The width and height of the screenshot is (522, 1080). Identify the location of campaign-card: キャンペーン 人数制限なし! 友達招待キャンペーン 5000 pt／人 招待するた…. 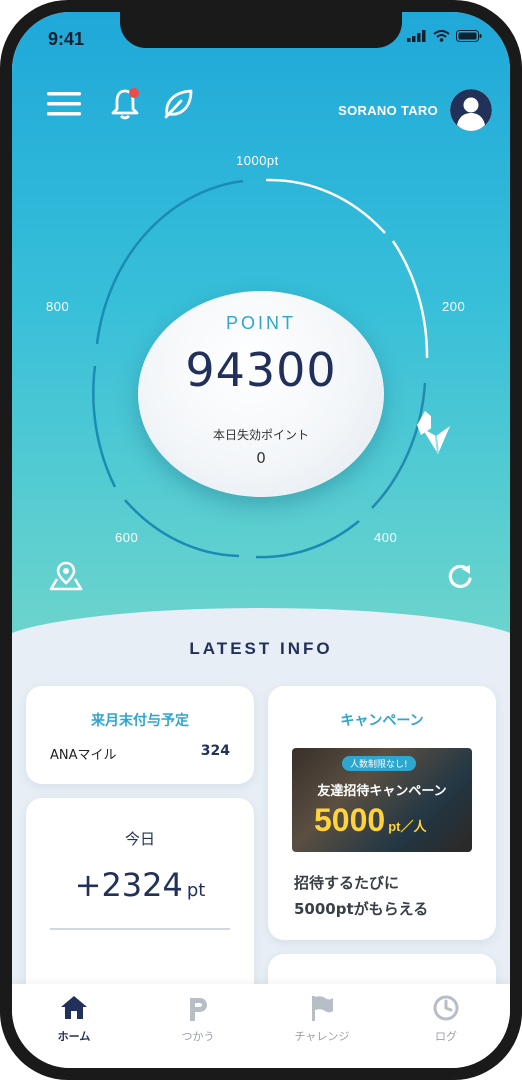
(382, 813).